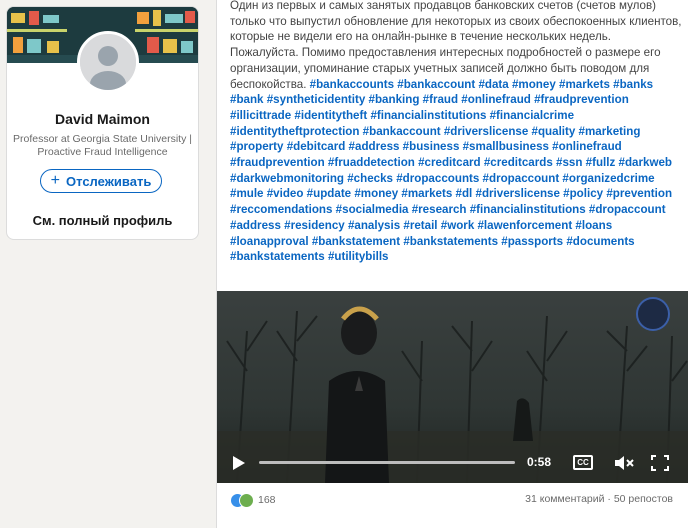 This screenshot has height=528, width=688. Describe the element at coordinates (102, 119) in the screenshot. I see `profile-name: David Maimon` at that location.